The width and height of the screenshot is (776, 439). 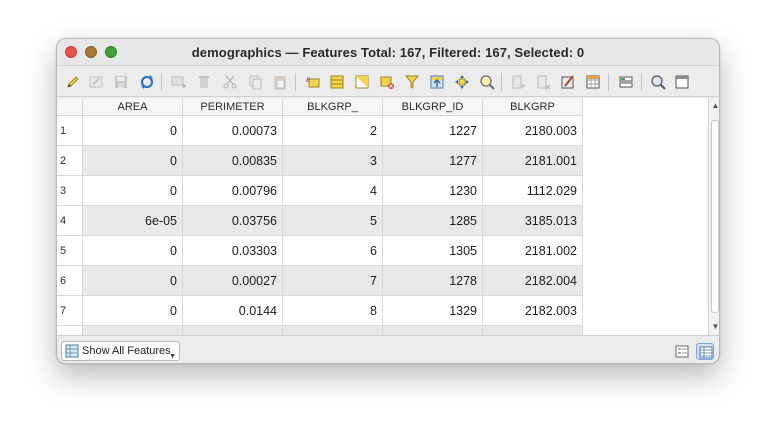 I want to click on cell-blkgrp: 2182.004, so click(x=533, y=281).